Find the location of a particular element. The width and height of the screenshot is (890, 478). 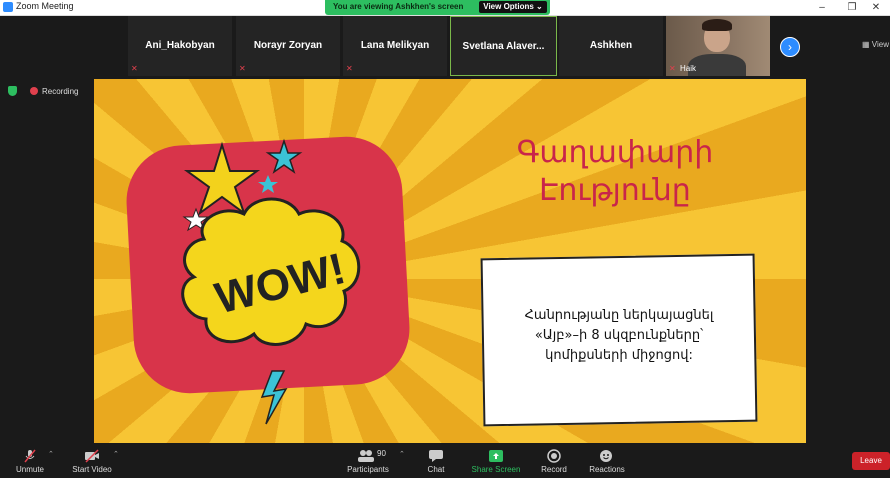

participant-name: Ani_Hakobyan is located at coordinates (180, 45).